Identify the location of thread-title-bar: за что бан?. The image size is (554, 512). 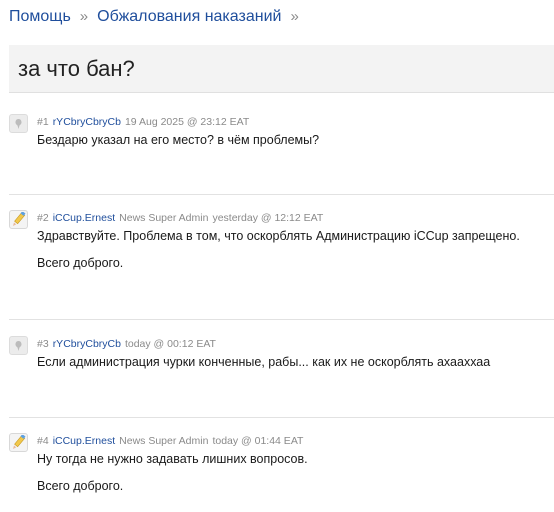
(281, 69).